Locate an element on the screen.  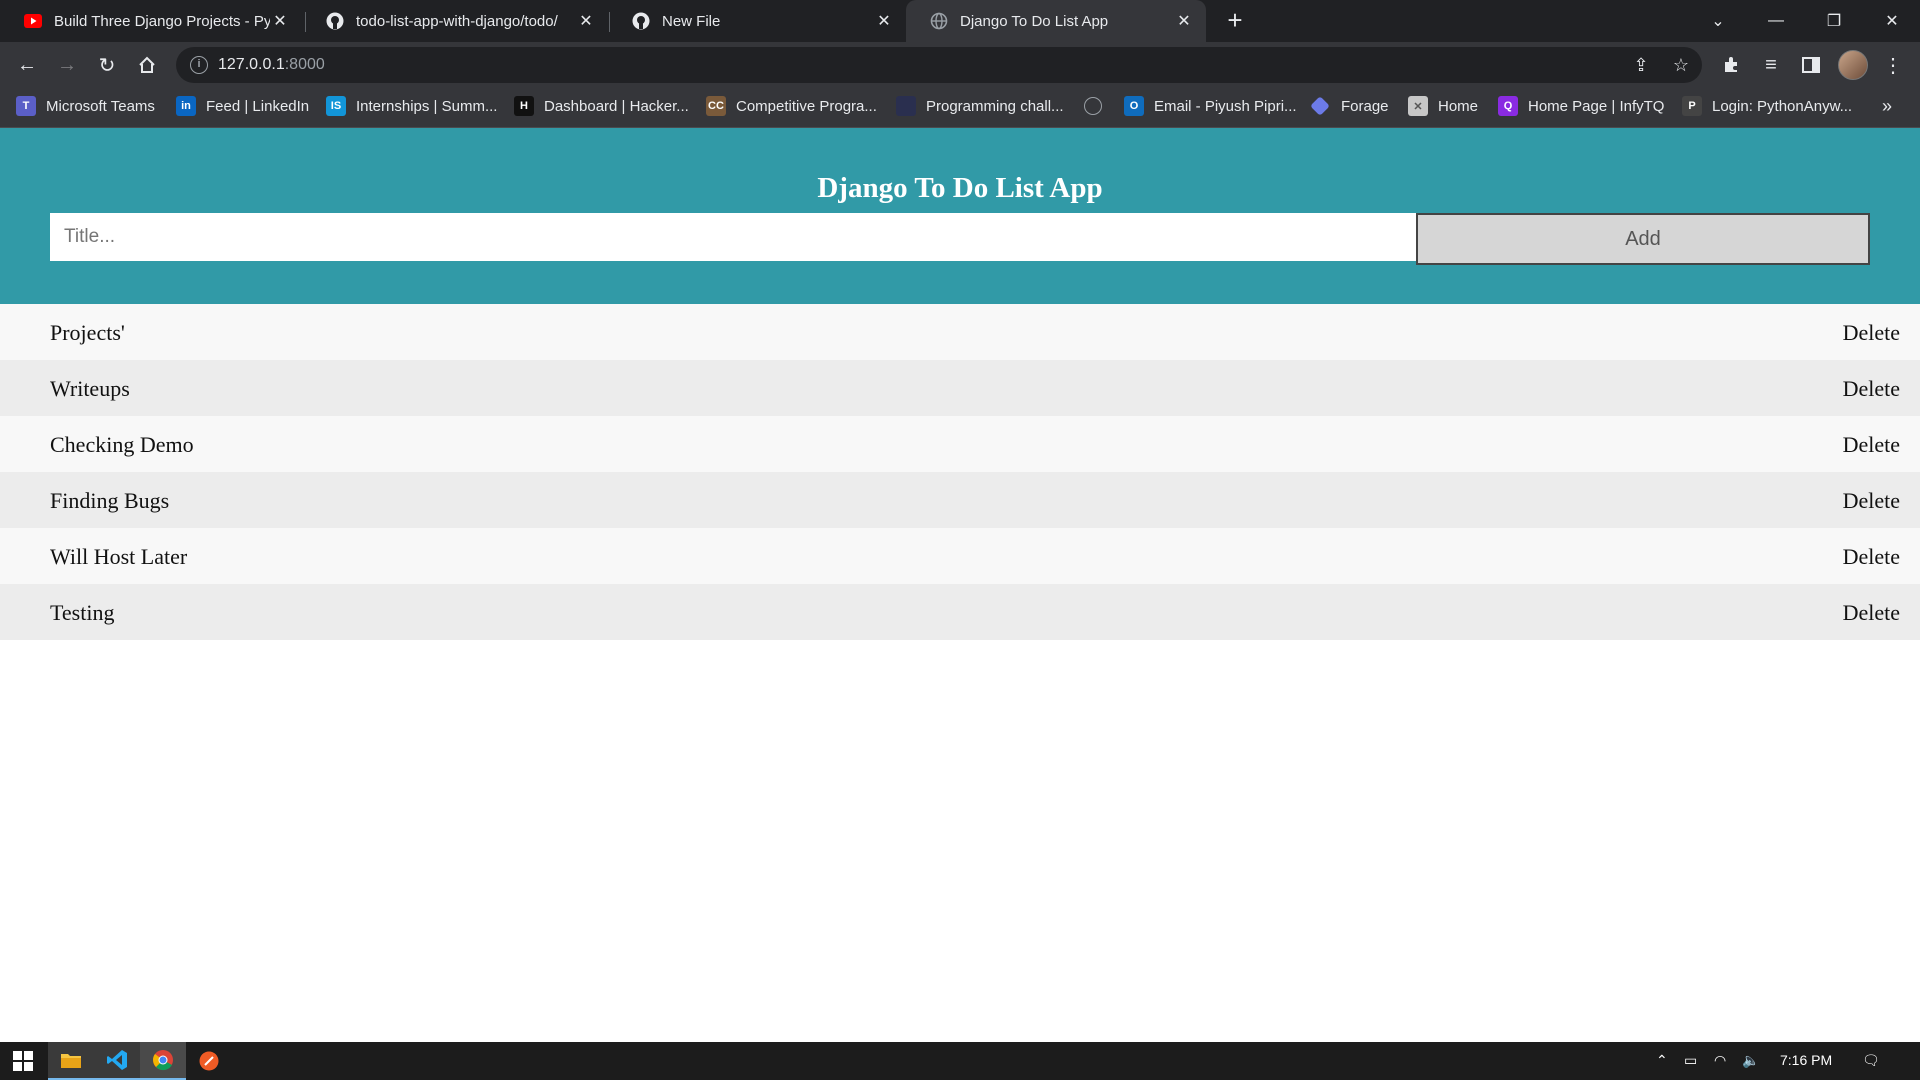
todo-item: Testing Delete is located at coordinates (960, 612).